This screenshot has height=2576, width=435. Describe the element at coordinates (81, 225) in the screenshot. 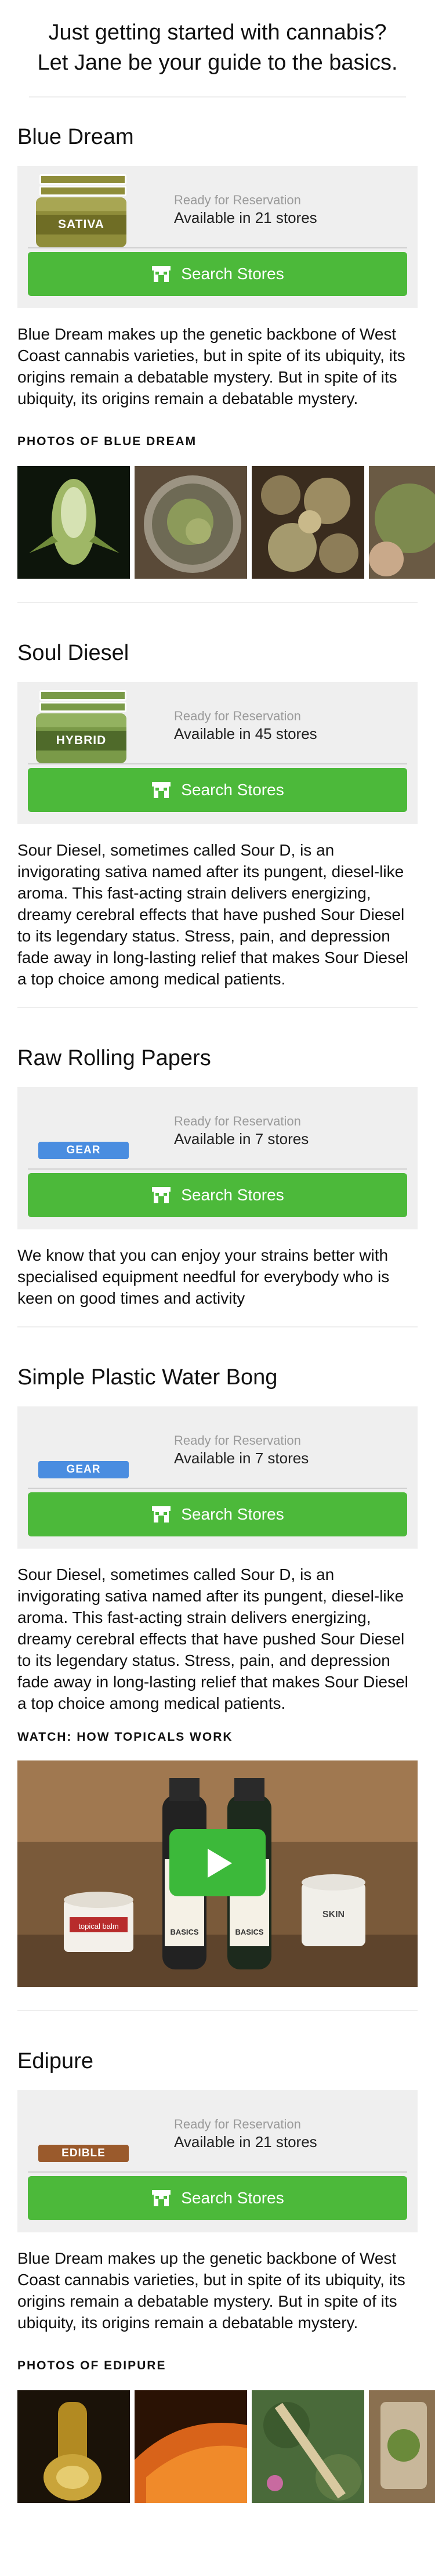

I see `strain-type-badge: SATIVA` at that location.